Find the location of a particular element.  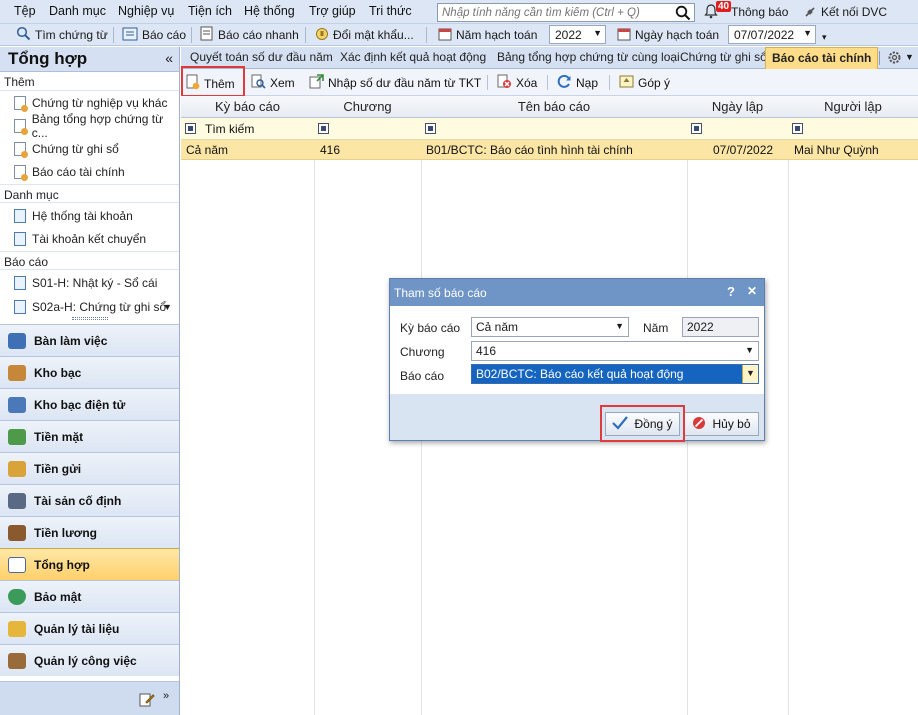

tab-divider is located at coordinates (879, 58).